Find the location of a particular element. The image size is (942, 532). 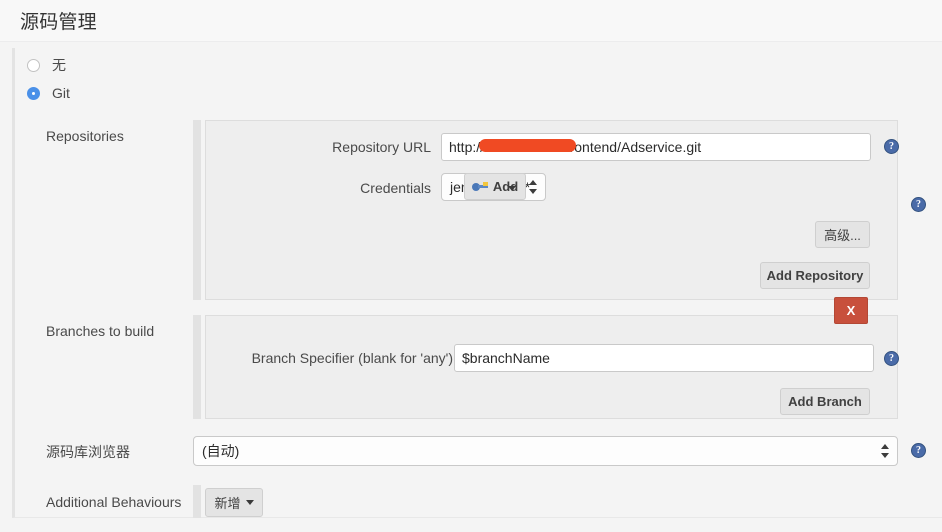

scm-option-git: Git is located at coordinates (48, 93).